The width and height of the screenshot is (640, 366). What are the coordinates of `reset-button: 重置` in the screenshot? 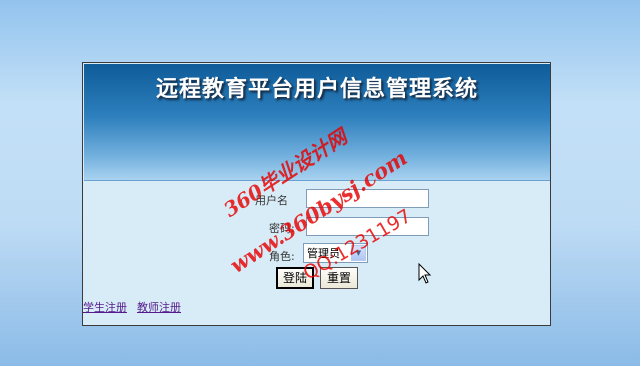 It's located at (339, 278).